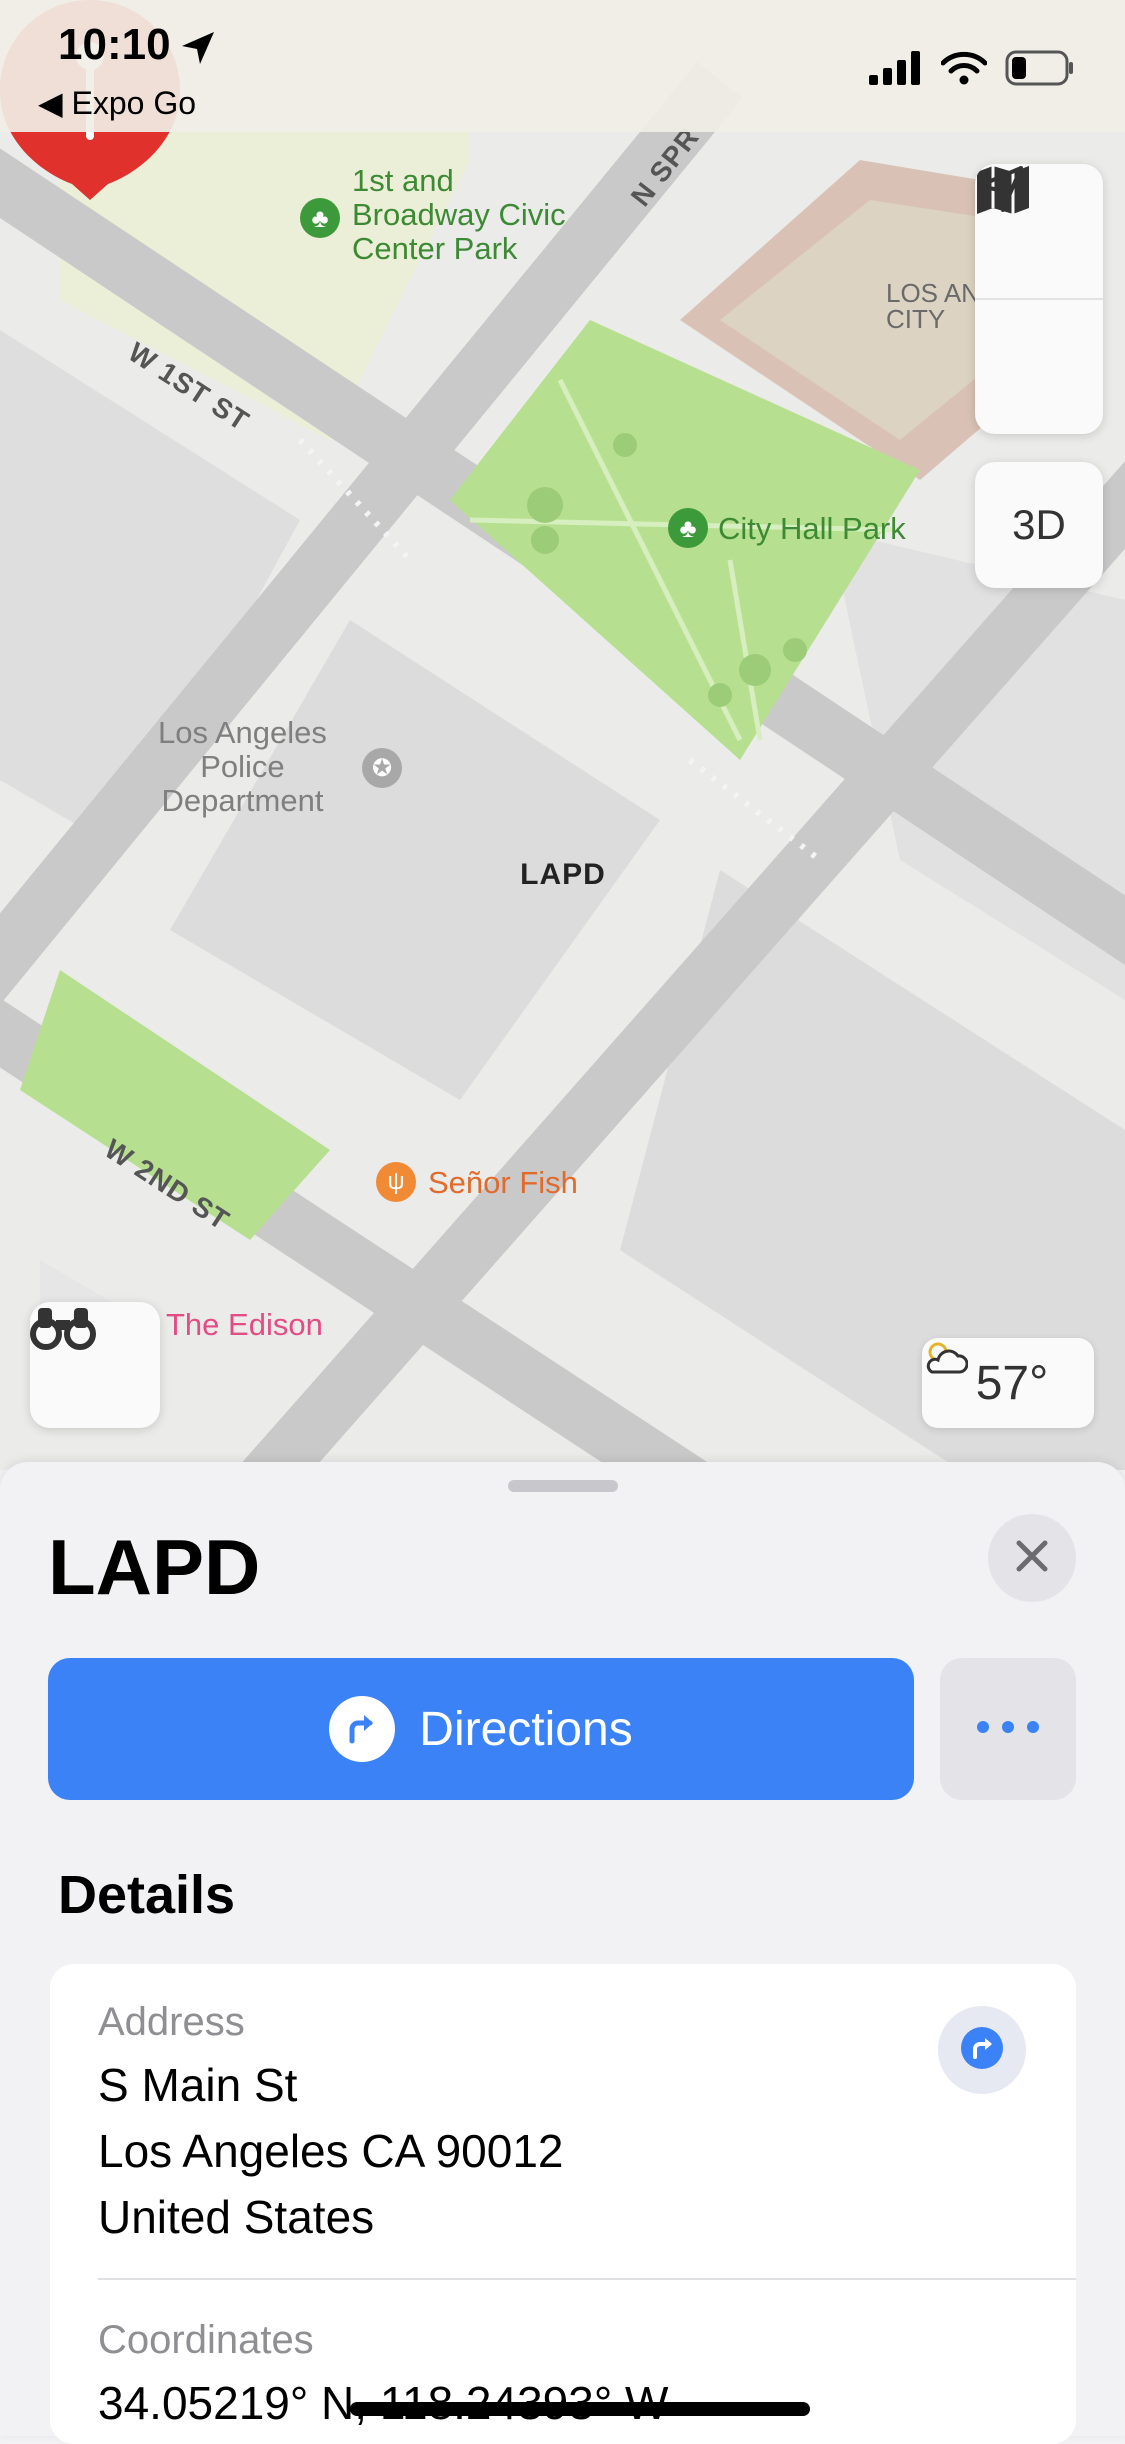 The width and height of the screenshot is (1125, 2444). I want to click on three-d-button: 3D, so click(1039, 525).